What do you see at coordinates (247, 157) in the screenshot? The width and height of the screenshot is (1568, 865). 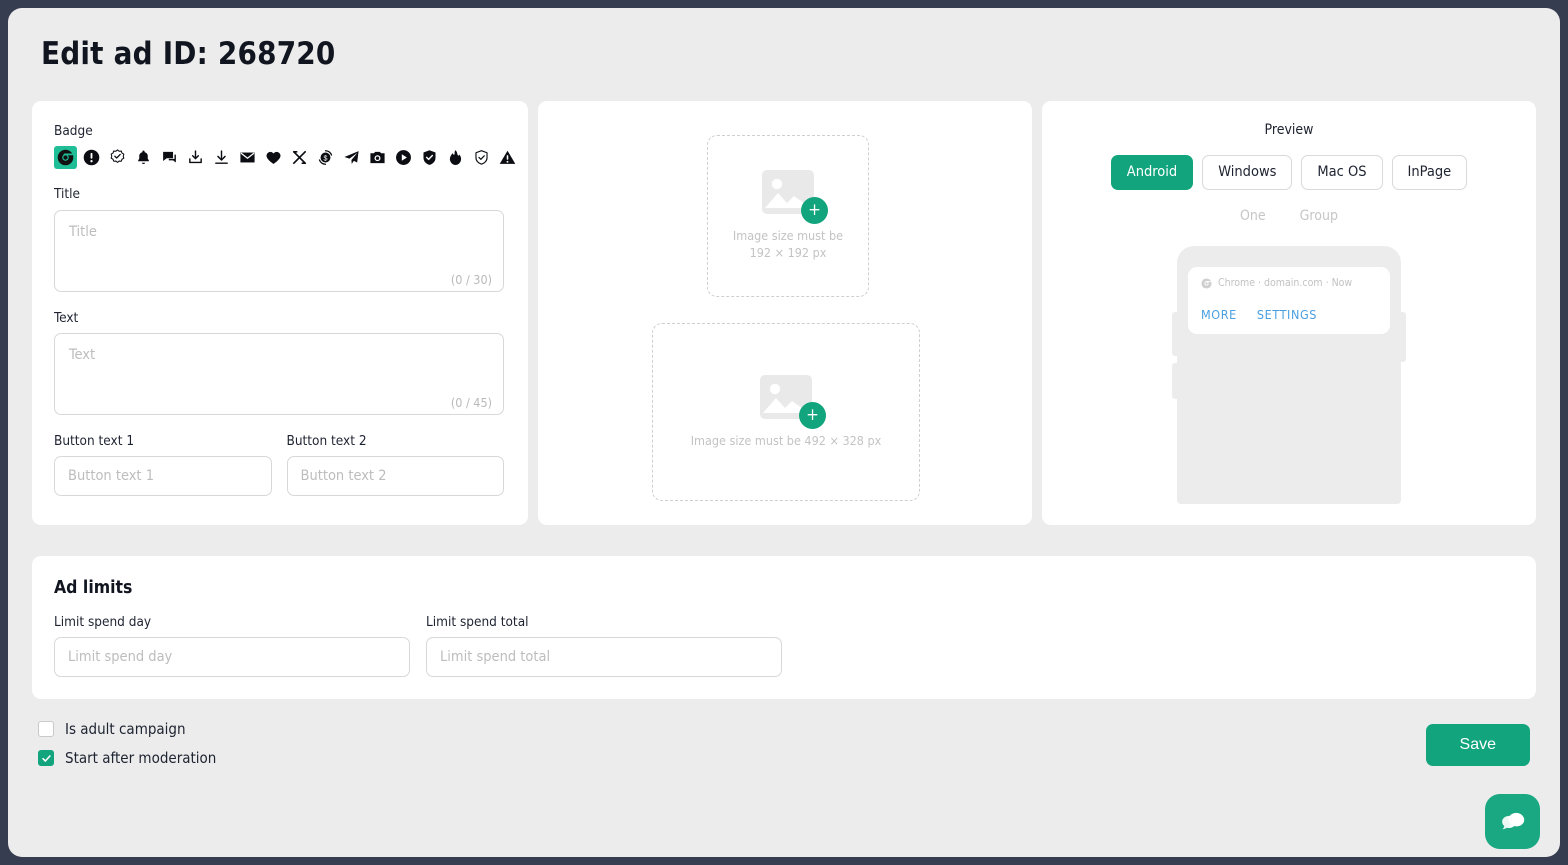 I see `badge-envelope-icon` at bounding box center [247, 157].